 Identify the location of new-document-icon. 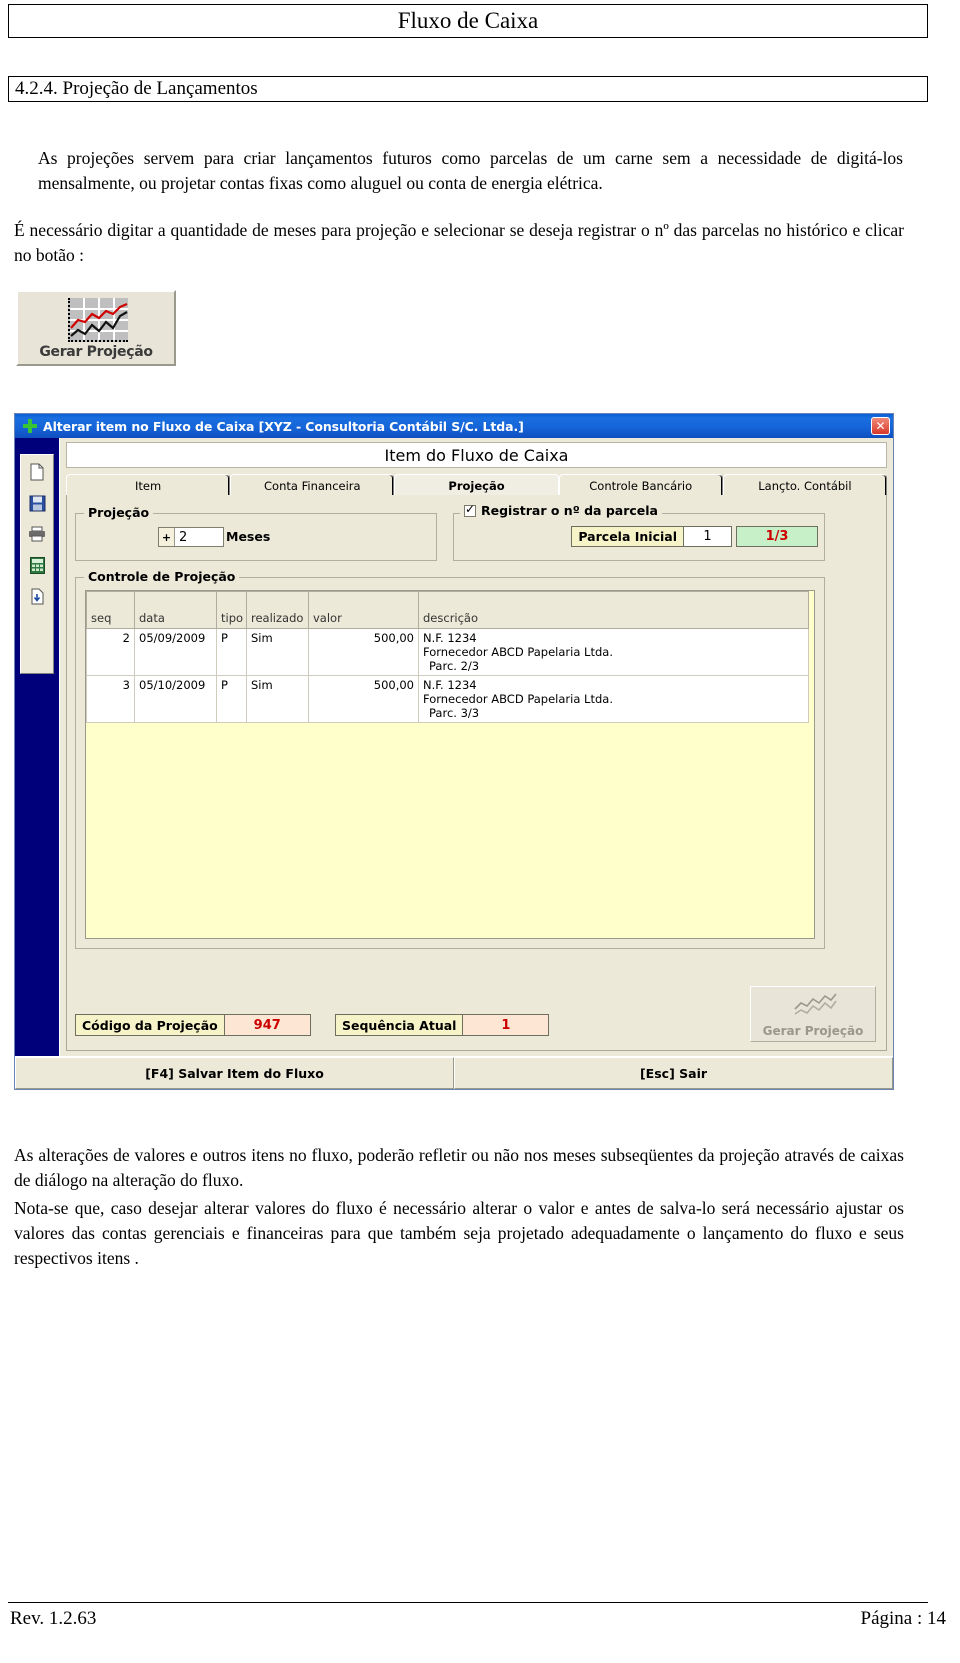
(37, 472).